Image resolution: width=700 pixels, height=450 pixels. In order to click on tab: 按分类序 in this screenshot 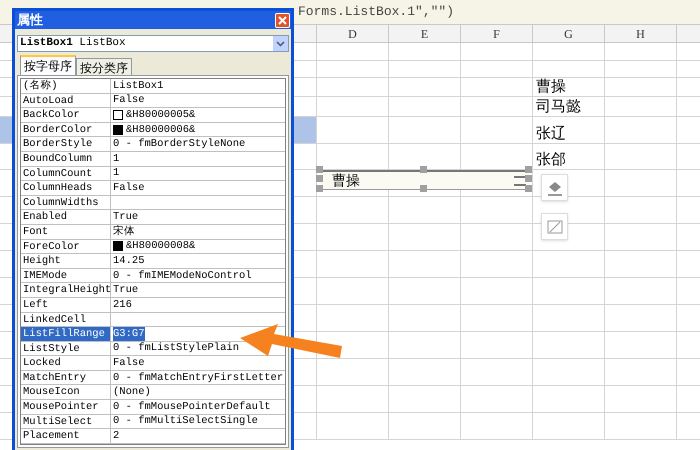, I will do `click(104, 66)`.